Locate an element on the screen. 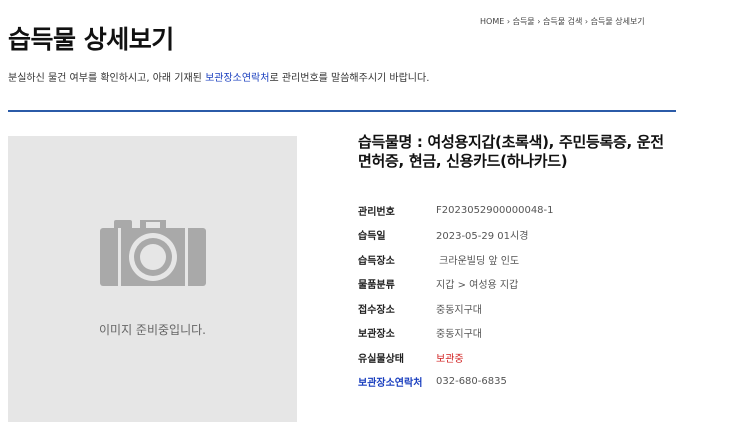  breadcrumb-search: 습득물 검색 is located at coordinates (562, 21).